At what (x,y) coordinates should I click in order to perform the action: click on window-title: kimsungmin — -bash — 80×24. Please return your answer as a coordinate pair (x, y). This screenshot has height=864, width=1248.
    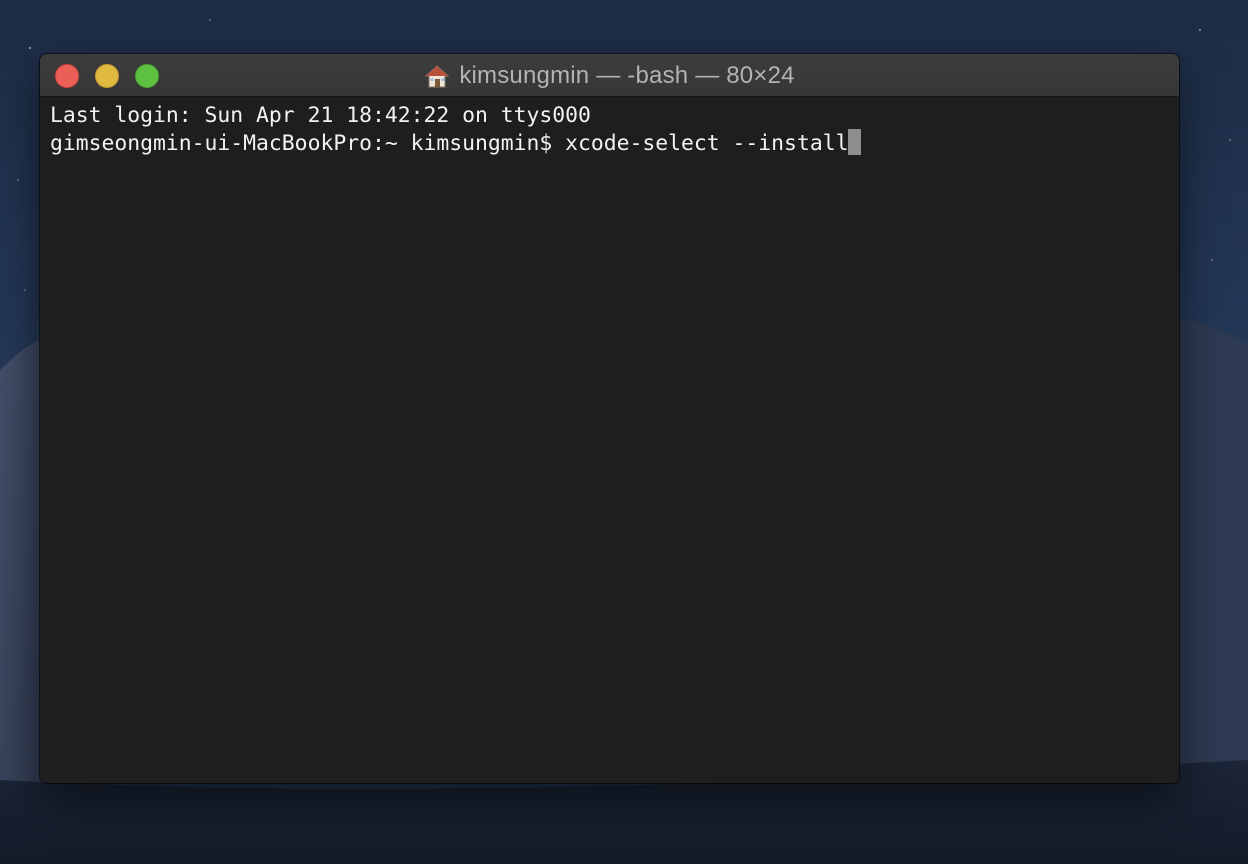
    Looking at the image, I should click on (609, 75).